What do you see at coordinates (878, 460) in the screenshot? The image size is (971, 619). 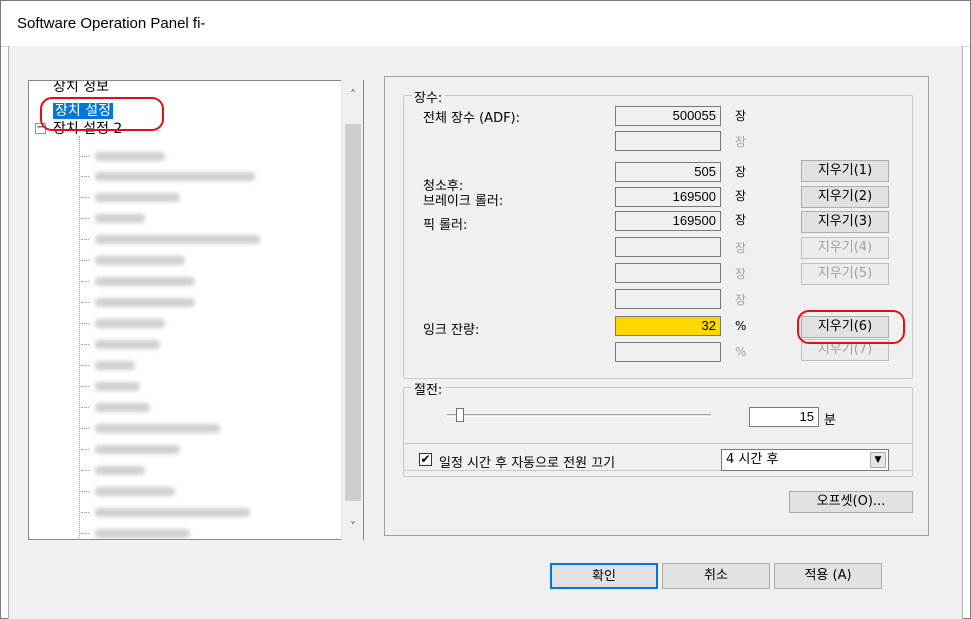 I see `chevron-down-icon: ▼` at bounding box center [878, 460].